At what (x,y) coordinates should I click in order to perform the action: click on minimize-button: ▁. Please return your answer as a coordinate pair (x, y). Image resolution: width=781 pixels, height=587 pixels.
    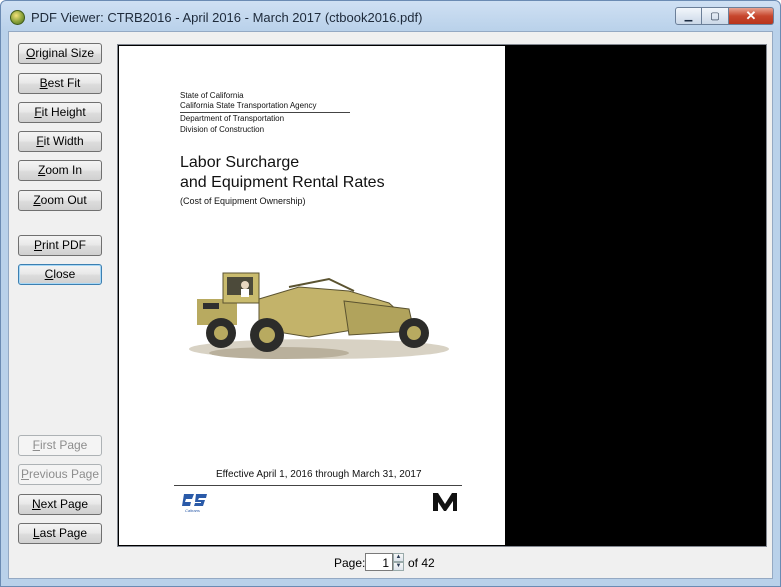
    Looking at the image, I should click on (688, 16).